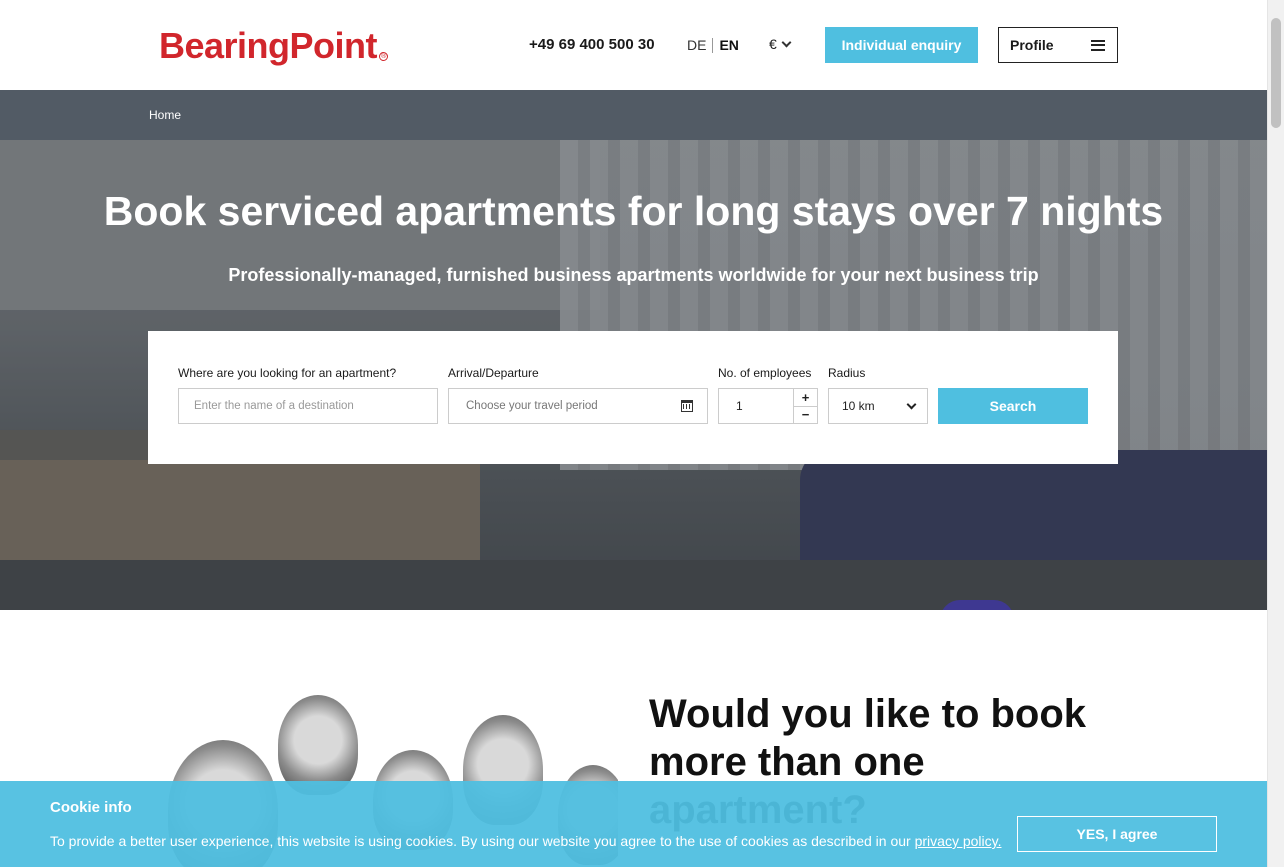 This screenshot has height=867, width=1284. What do you see at coordinates (765, 373) in the screenshot?
I see `employees-label: No. of employees` at bounding box center [765, 373].